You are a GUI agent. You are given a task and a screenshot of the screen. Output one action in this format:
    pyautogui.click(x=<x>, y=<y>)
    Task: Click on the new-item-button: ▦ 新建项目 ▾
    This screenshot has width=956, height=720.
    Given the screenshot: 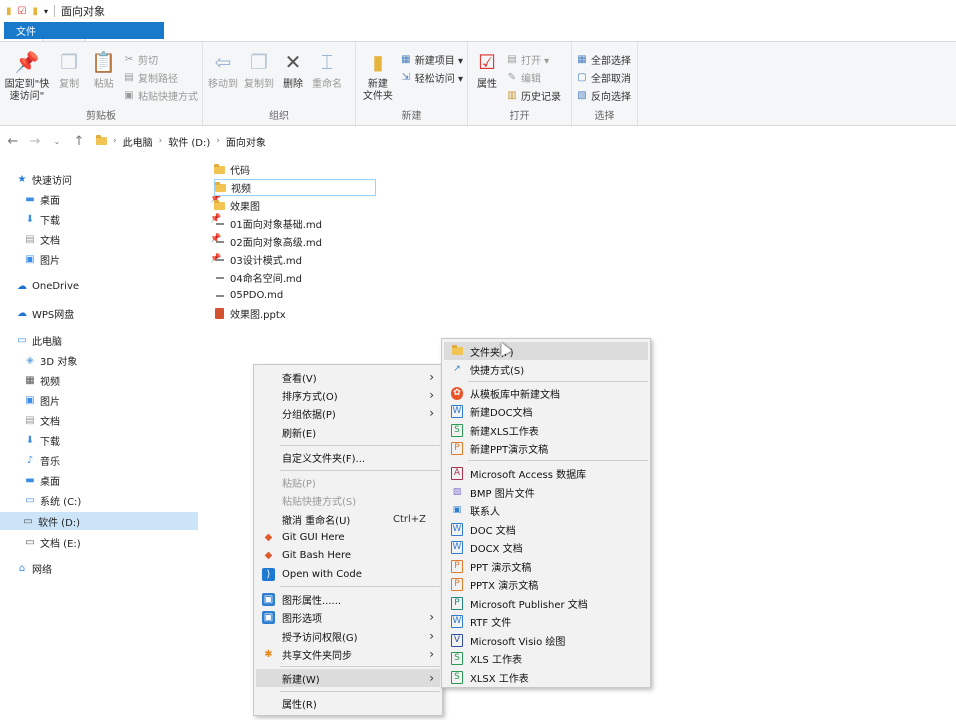 What is the action you would take?
    pyautogui.click(x=431, y=60)
    